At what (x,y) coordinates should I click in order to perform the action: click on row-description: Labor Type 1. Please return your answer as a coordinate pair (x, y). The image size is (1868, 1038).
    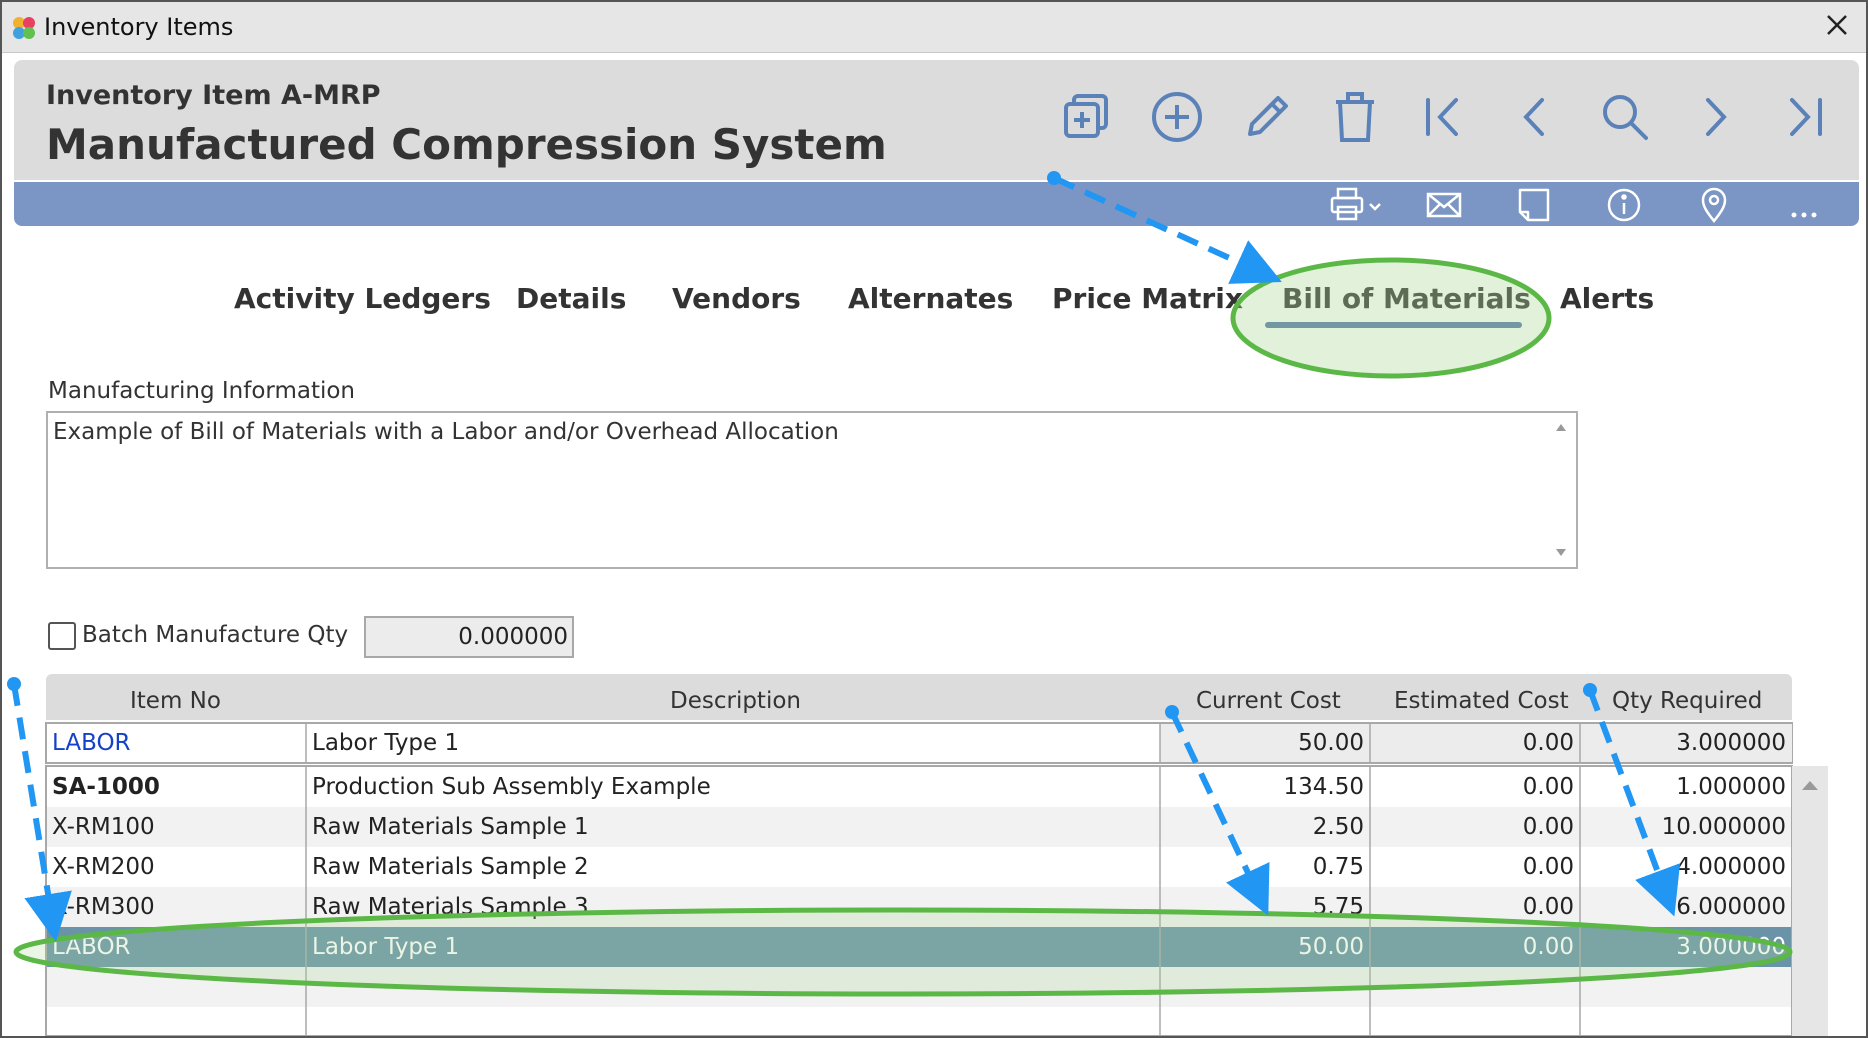
    Looking at the image, I should click on (386, 947).